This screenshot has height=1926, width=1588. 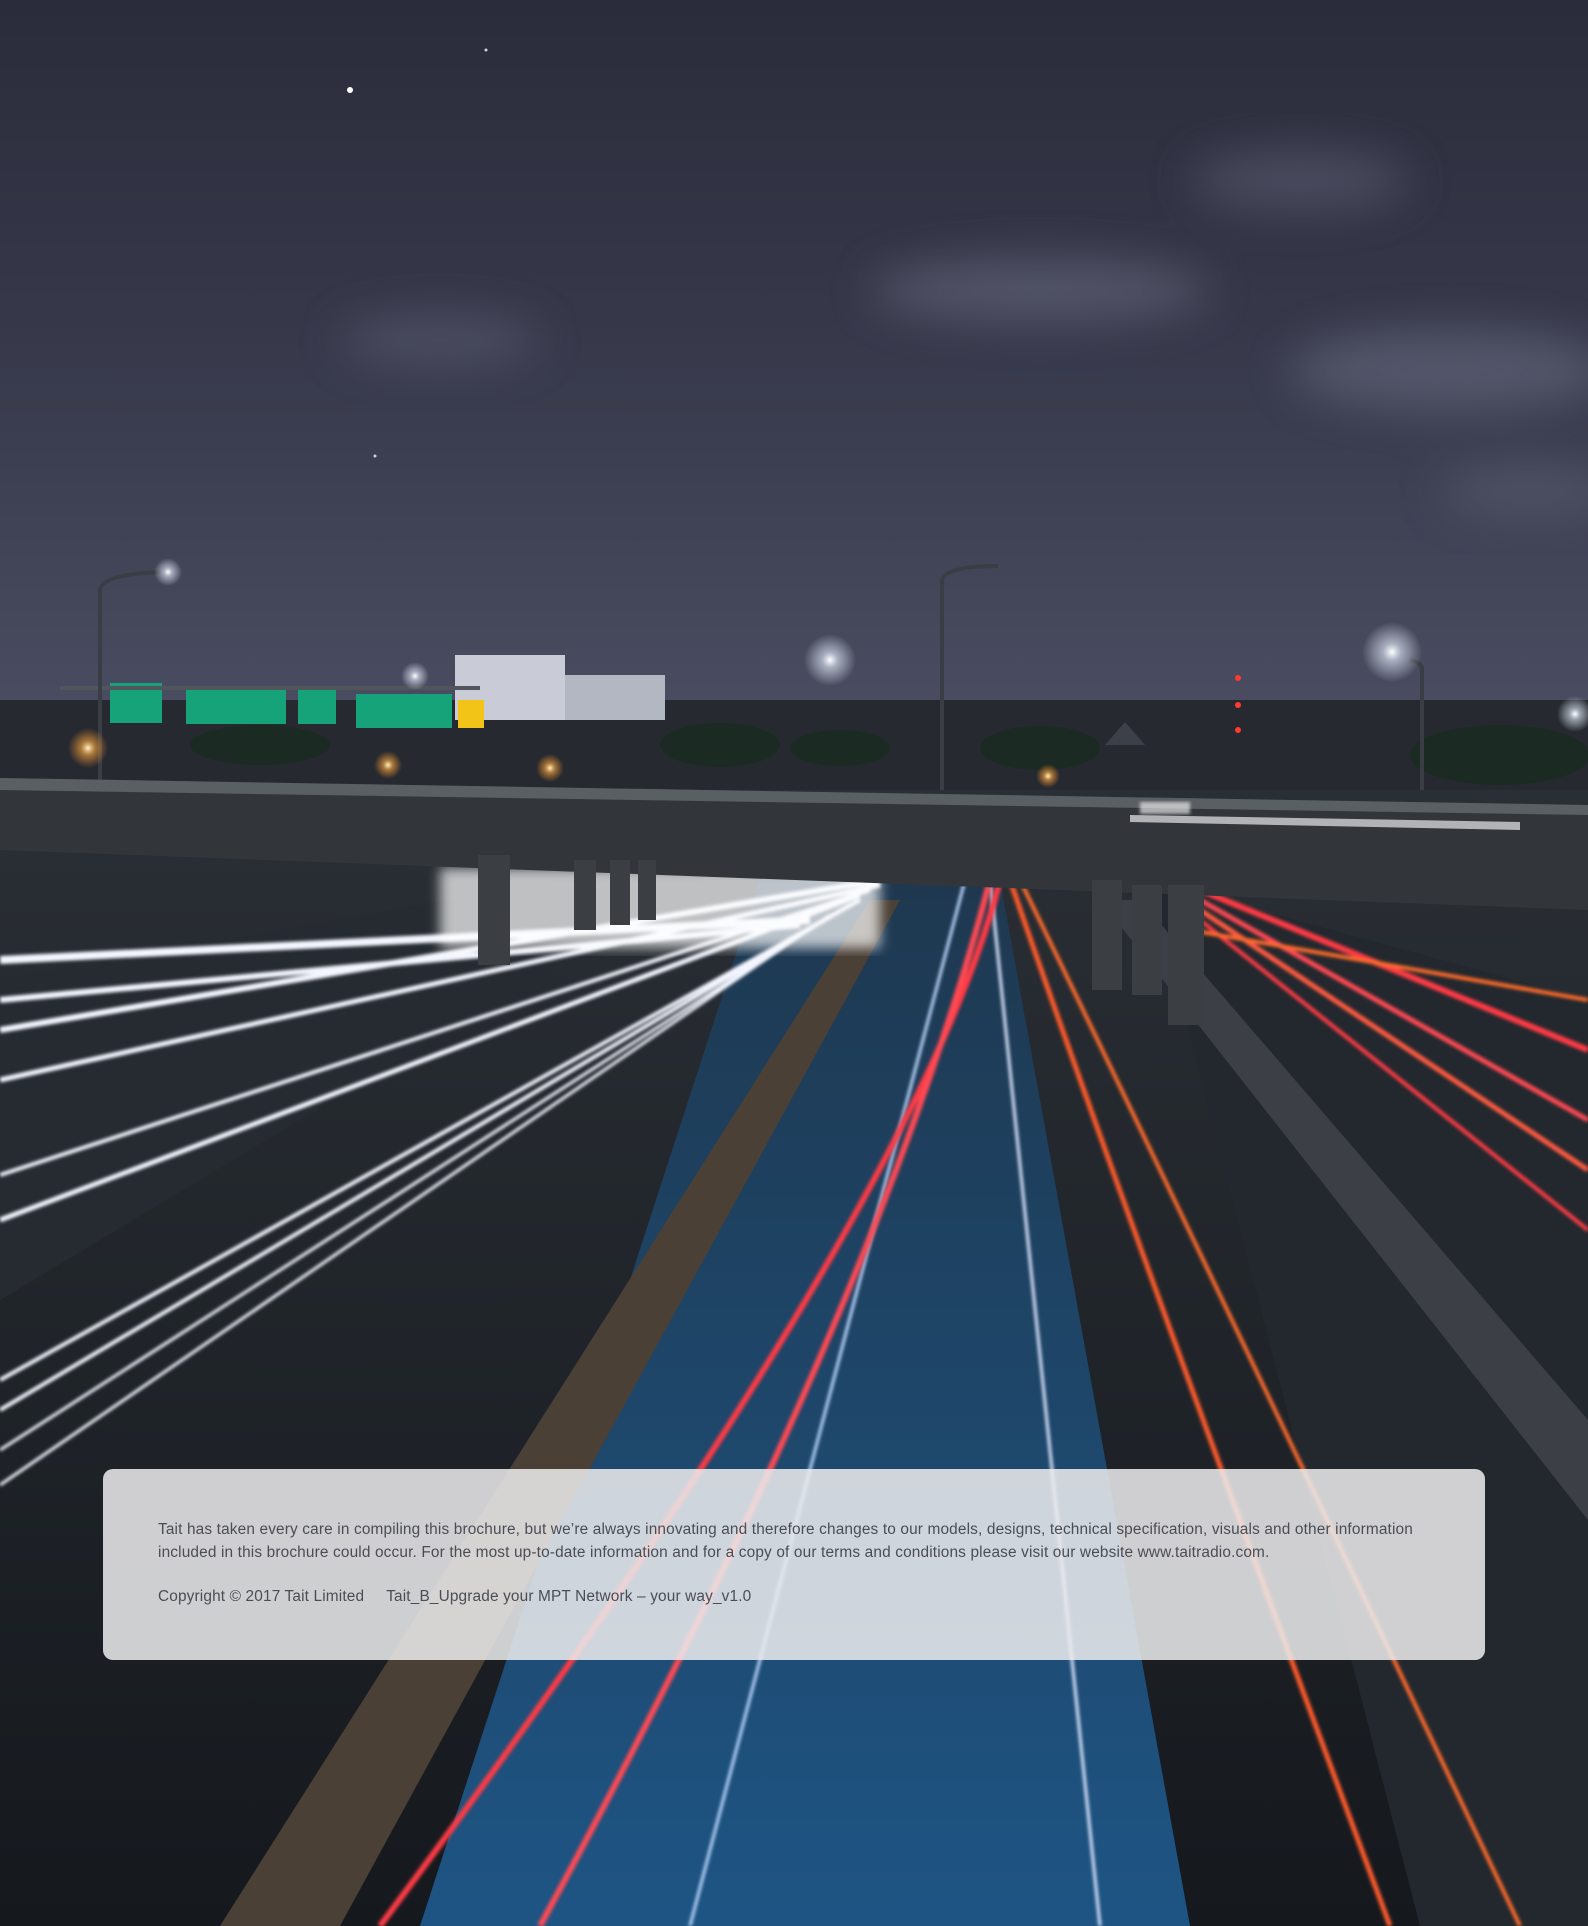 I want to click on copyright-notice: Copyright © 2017 Tait Limited, so click(x=261, y=1596).